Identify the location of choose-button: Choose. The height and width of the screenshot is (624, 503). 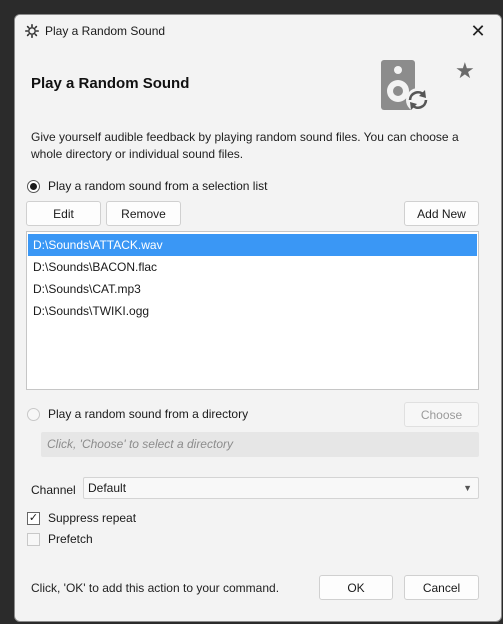
(441, 414).